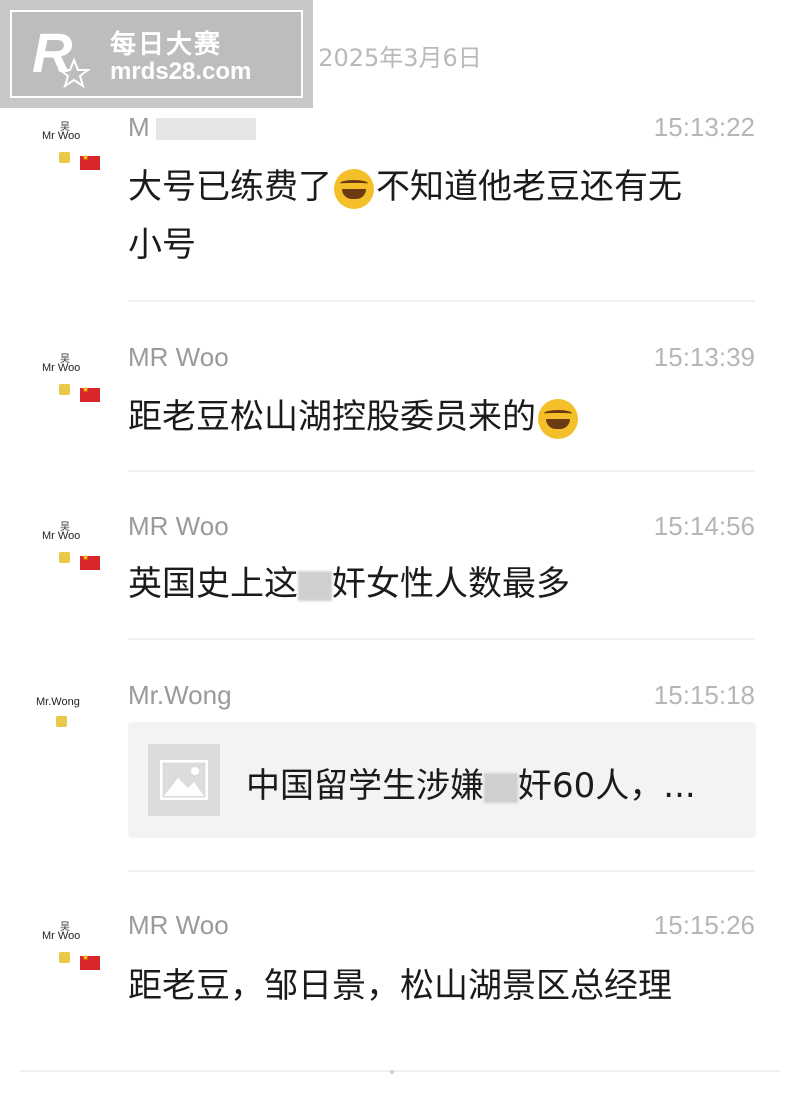 The width and height of the screenshot is (800, 1098). Describe the element at coordinates (184, 780) in the screenshot. I see `image-placeholder-icon` at that location.